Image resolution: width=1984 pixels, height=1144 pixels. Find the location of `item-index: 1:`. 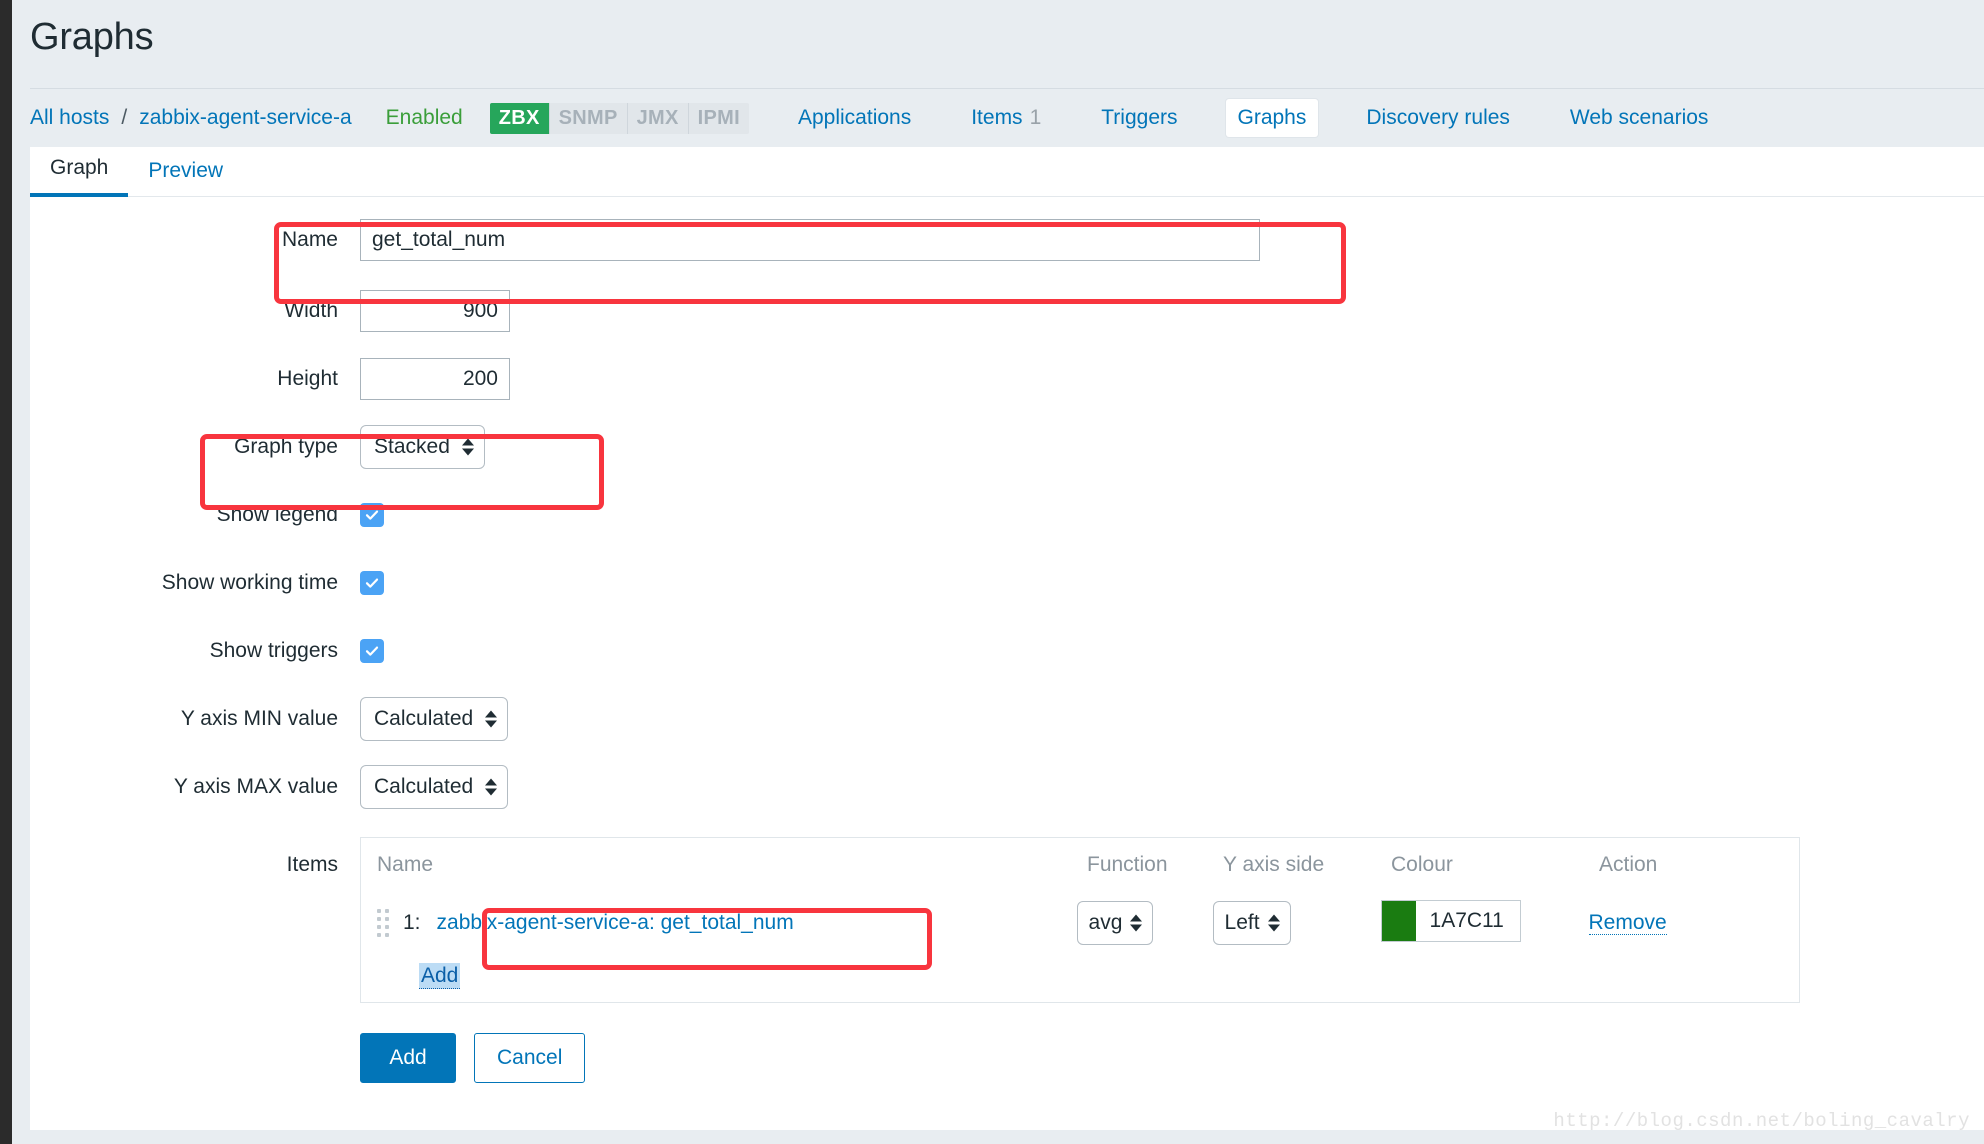

item-index: 1: is located at coordinates (412, 922).